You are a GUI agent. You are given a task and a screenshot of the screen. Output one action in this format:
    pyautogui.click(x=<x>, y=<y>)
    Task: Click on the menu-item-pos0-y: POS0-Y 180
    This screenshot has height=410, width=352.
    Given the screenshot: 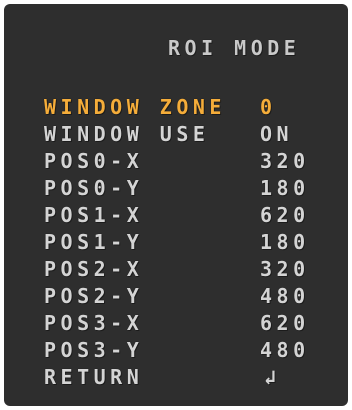 What is the action you would take?
    pyautogui.click(x=194, y=188)
    